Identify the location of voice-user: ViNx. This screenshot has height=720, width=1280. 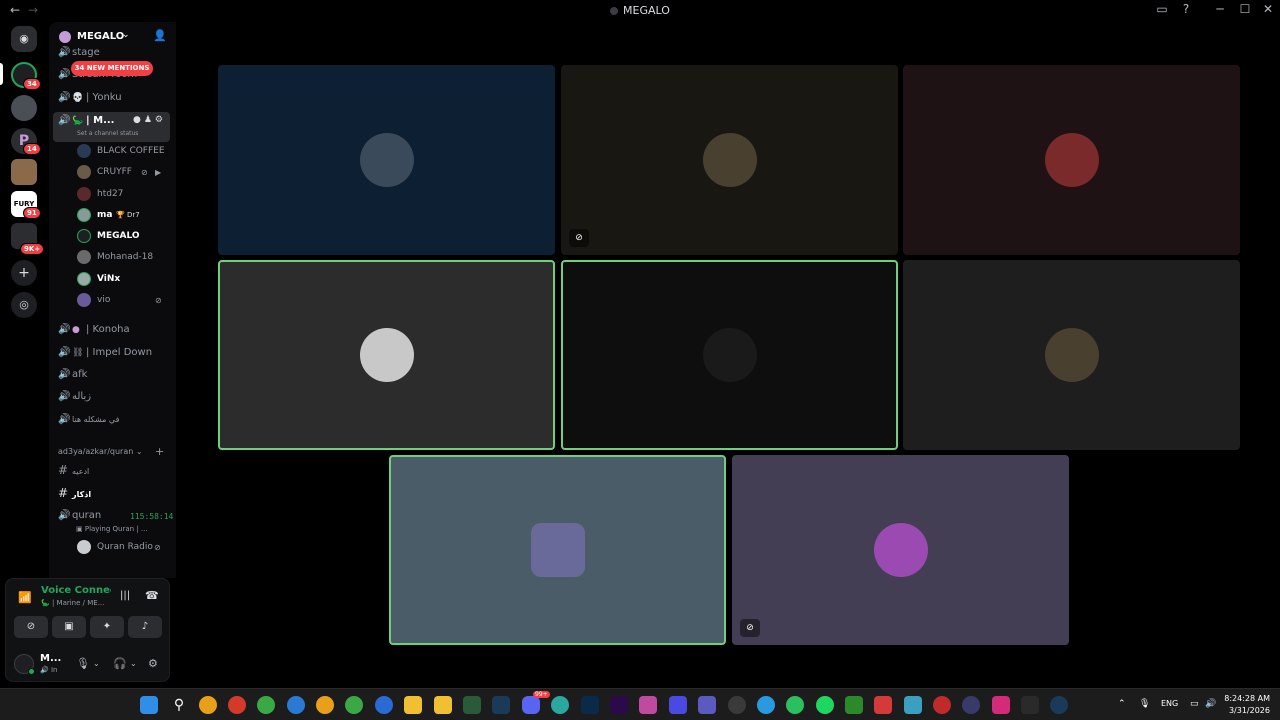
(98, 282).